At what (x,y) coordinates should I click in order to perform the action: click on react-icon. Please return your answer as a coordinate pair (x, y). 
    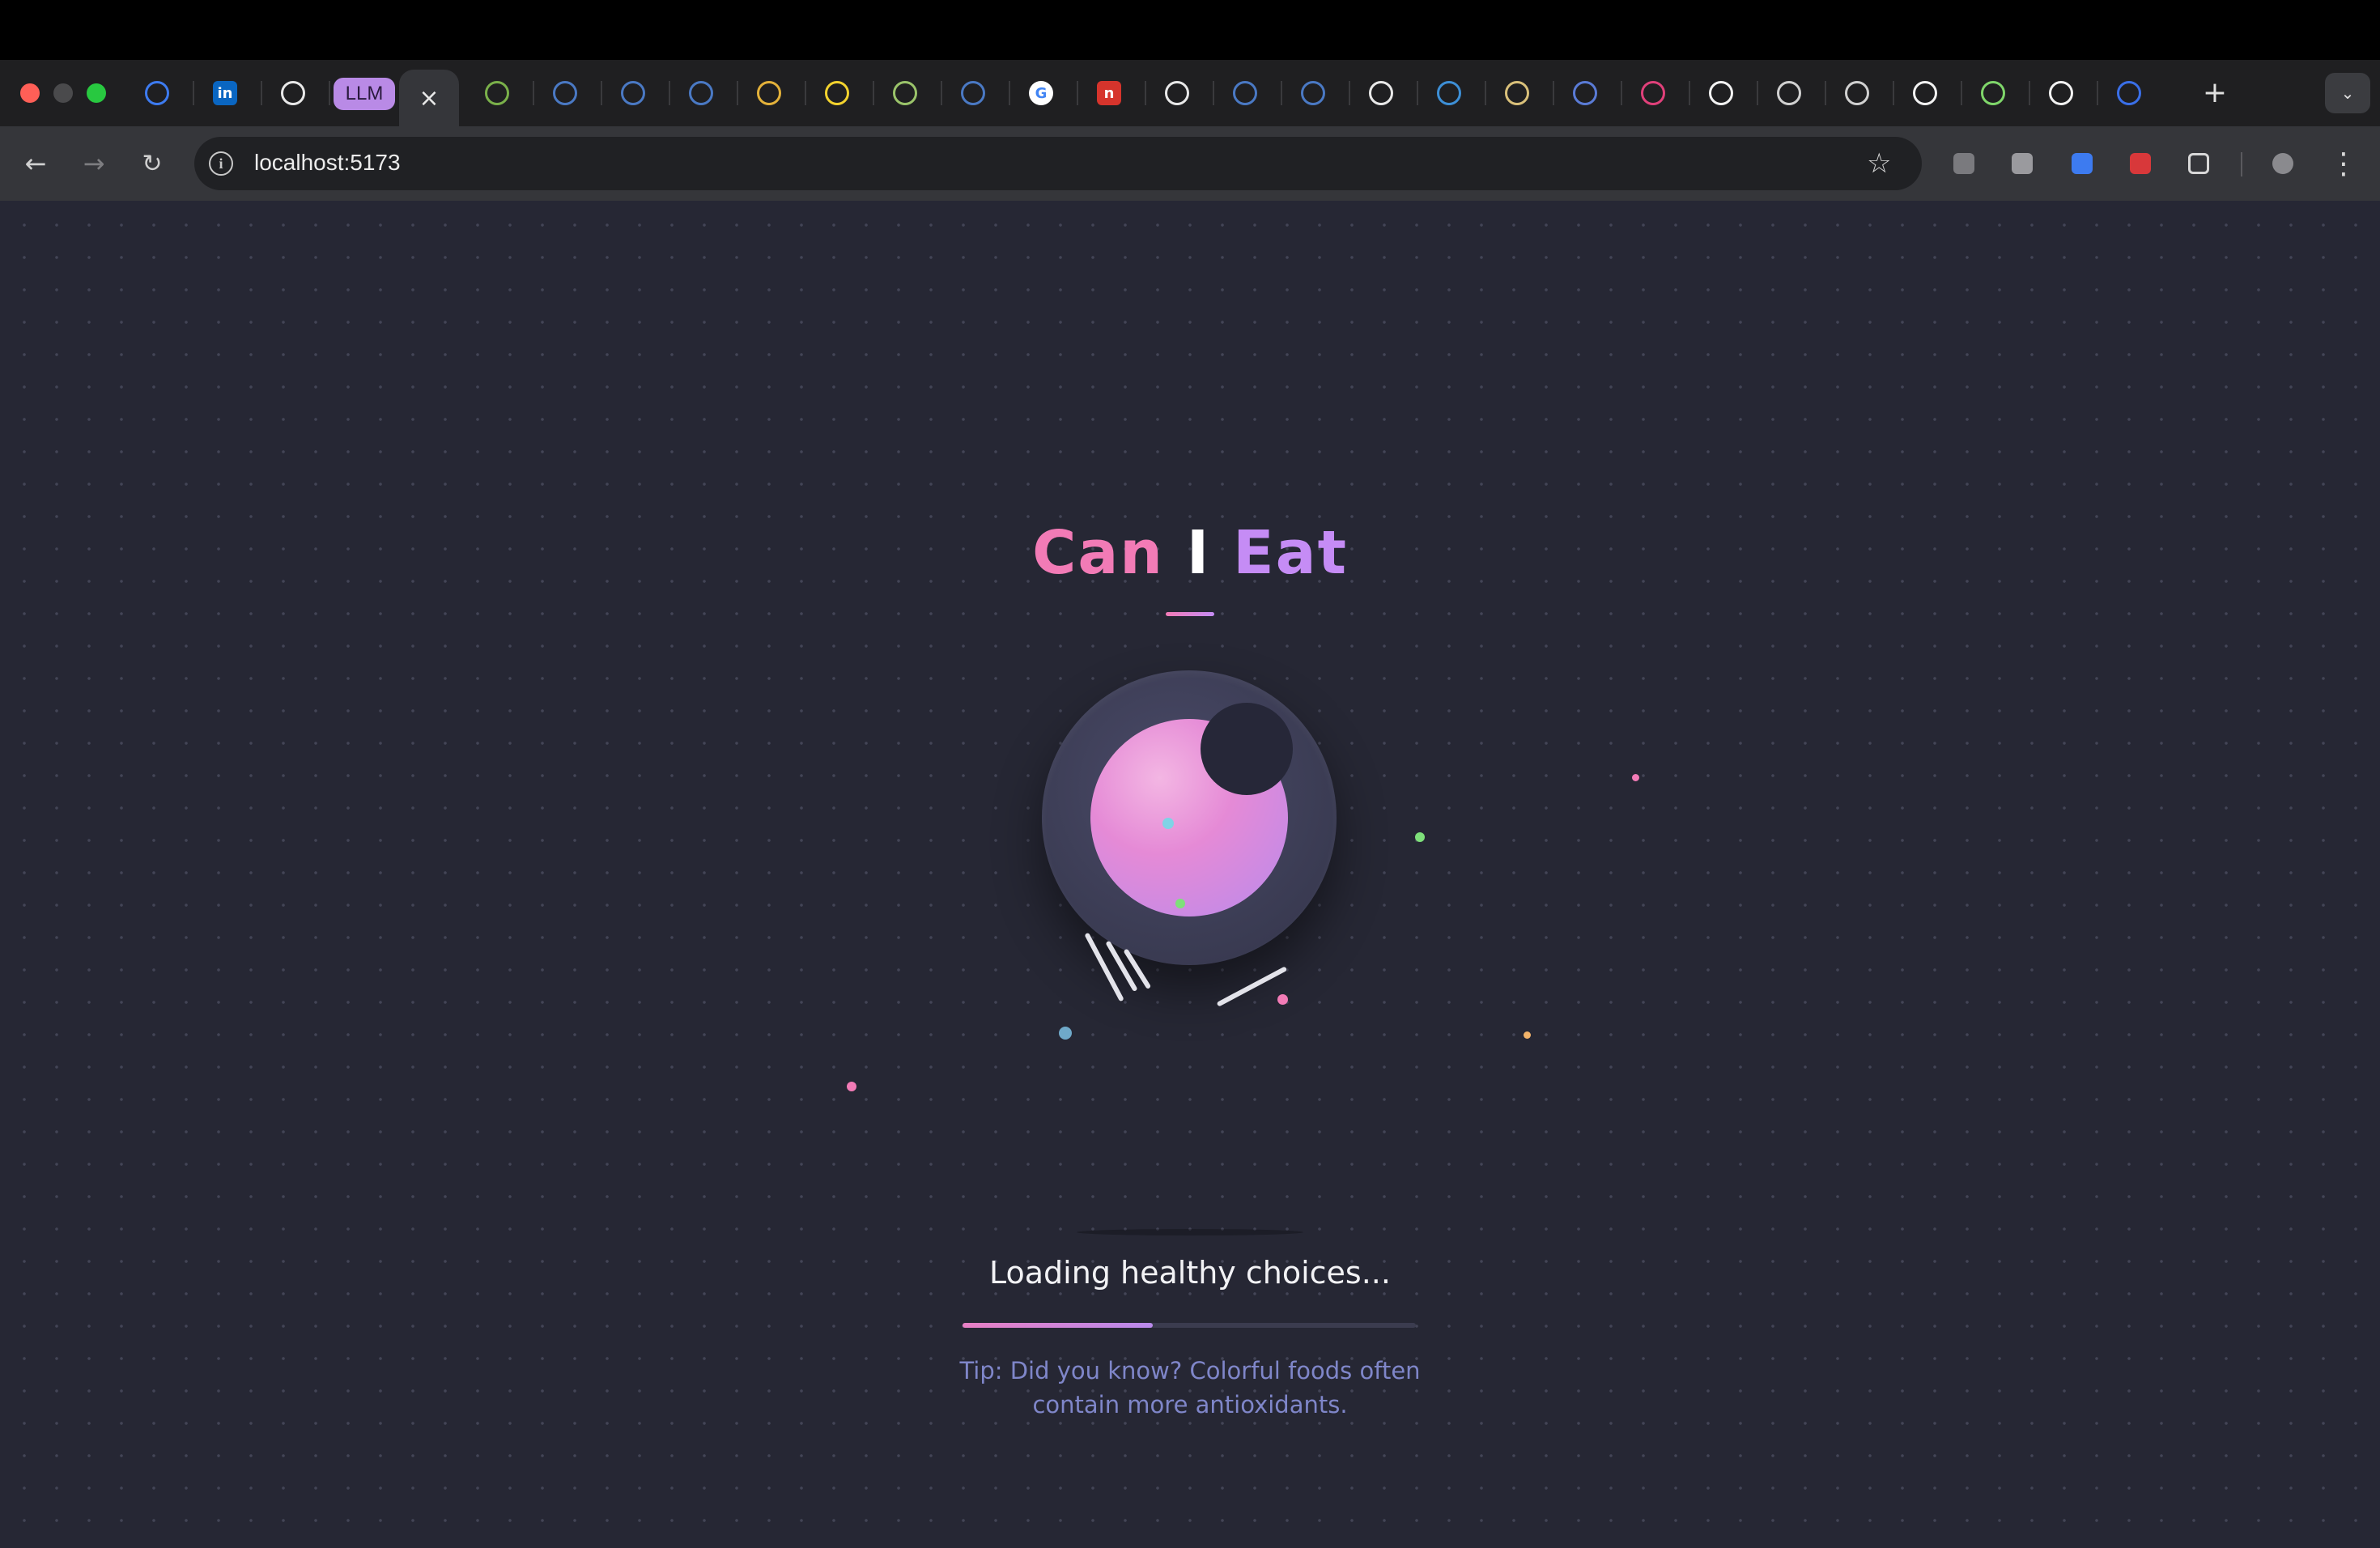
    Looking at the image, I should click on (1653, 93).